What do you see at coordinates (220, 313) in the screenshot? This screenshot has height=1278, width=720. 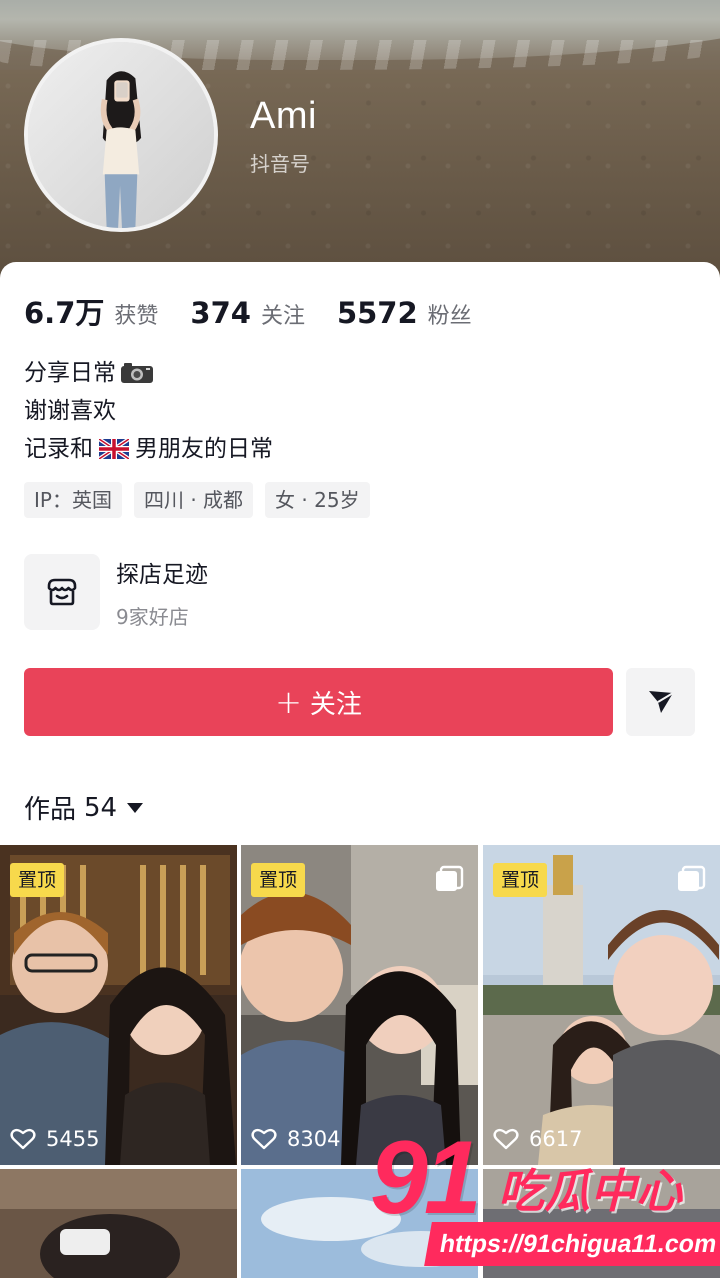 I see `stat-value: 374` at bounding box center [220, 313].